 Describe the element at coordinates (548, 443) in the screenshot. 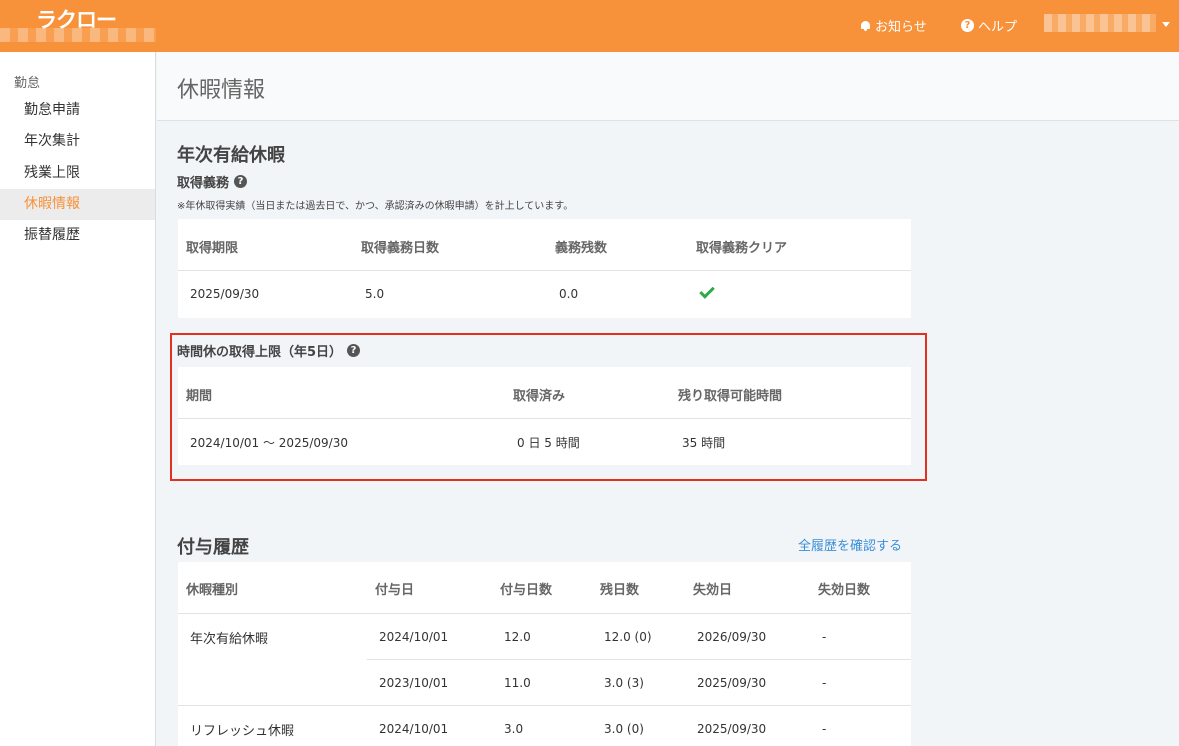

I see `cell-taken: 0 日 5 時間` at that location.